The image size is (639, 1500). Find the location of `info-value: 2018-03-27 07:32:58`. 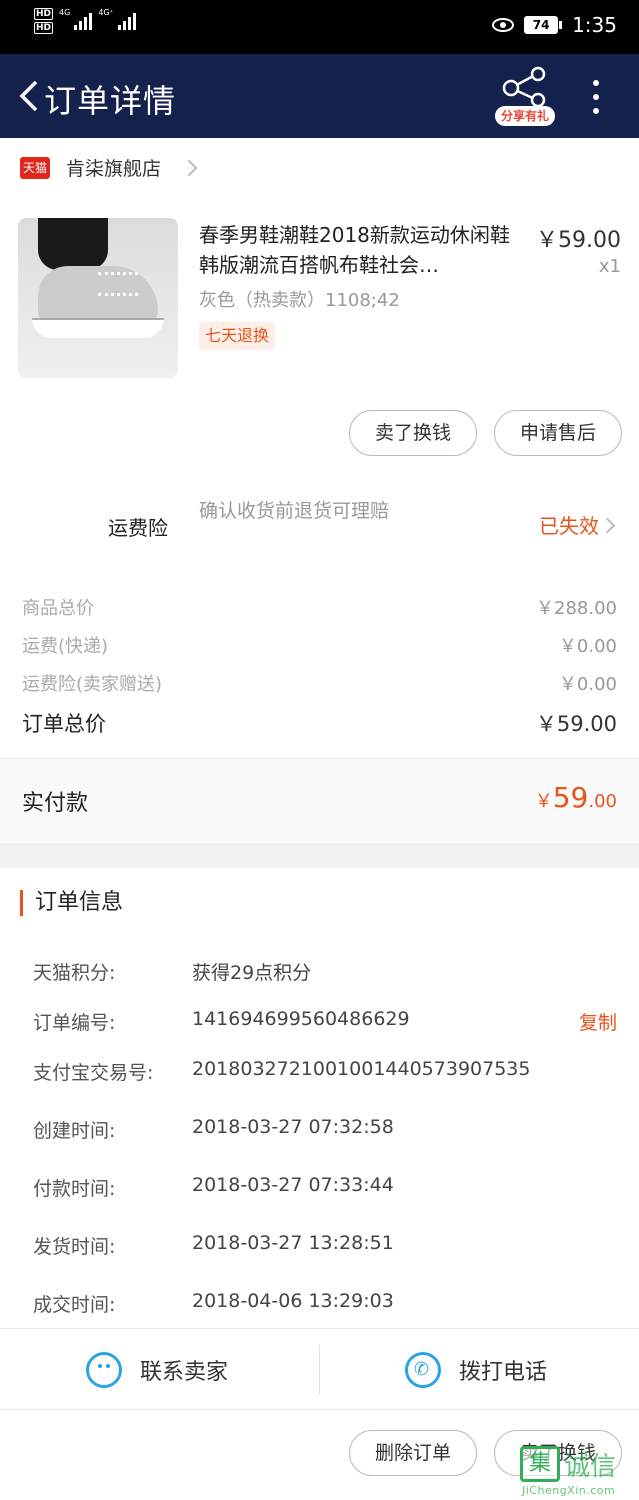

info-value: 2018-03-27 07:32:58 is located at coordinates (293, 1127).